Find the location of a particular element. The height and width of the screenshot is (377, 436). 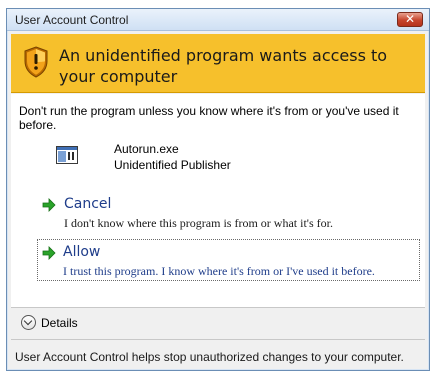

window-title: User Account Control is located at coordinates (72, 20).